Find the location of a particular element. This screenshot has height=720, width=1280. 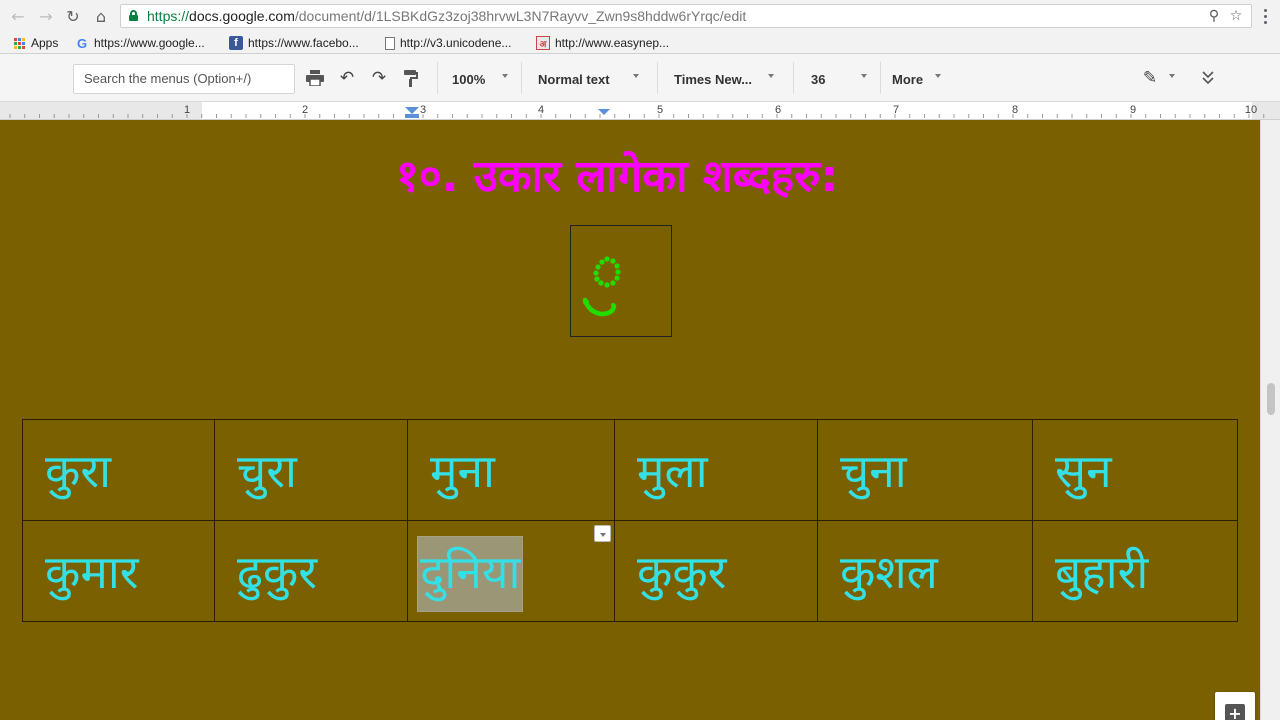

document-heading: १०. उकार लागेका शब्दहरु: is located at coordinates (617, 176).